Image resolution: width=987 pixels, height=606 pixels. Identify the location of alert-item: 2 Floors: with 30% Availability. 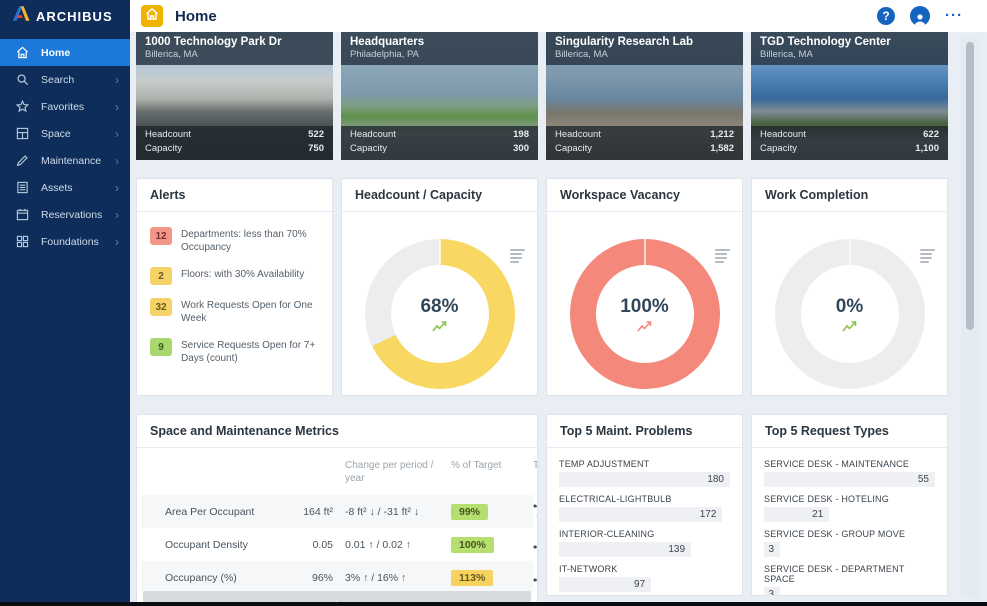
(234, 276).